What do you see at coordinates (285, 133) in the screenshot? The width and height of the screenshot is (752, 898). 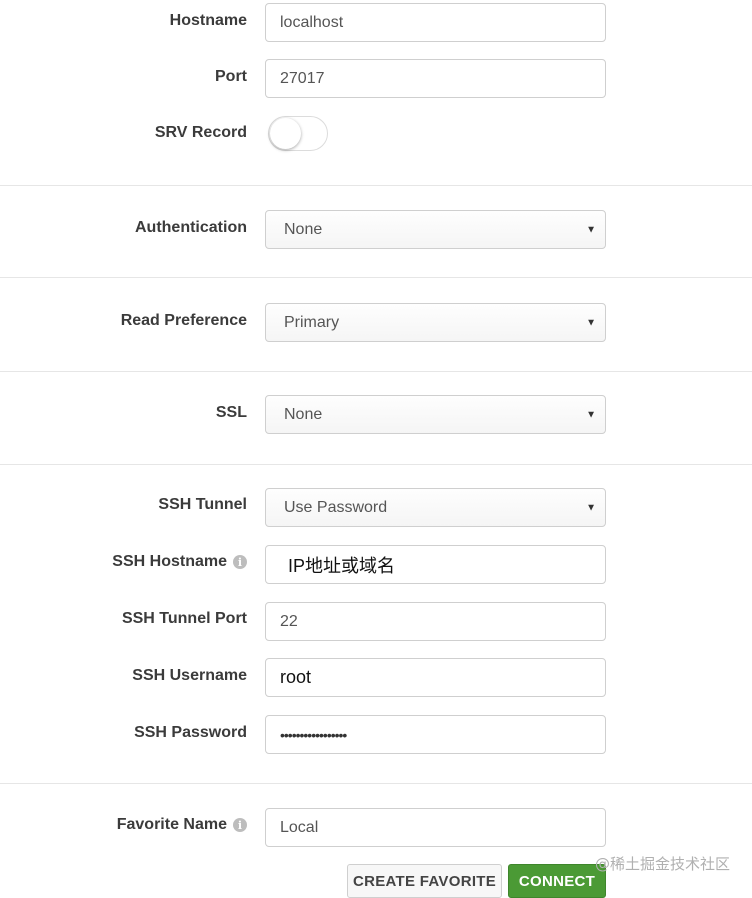 I see `toggle-knob` at bounding box center [285, 133].